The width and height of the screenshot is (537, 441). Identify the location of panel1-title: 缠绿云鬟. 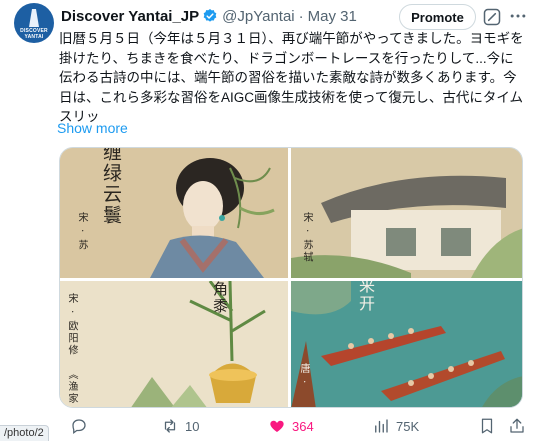
(111, 187).